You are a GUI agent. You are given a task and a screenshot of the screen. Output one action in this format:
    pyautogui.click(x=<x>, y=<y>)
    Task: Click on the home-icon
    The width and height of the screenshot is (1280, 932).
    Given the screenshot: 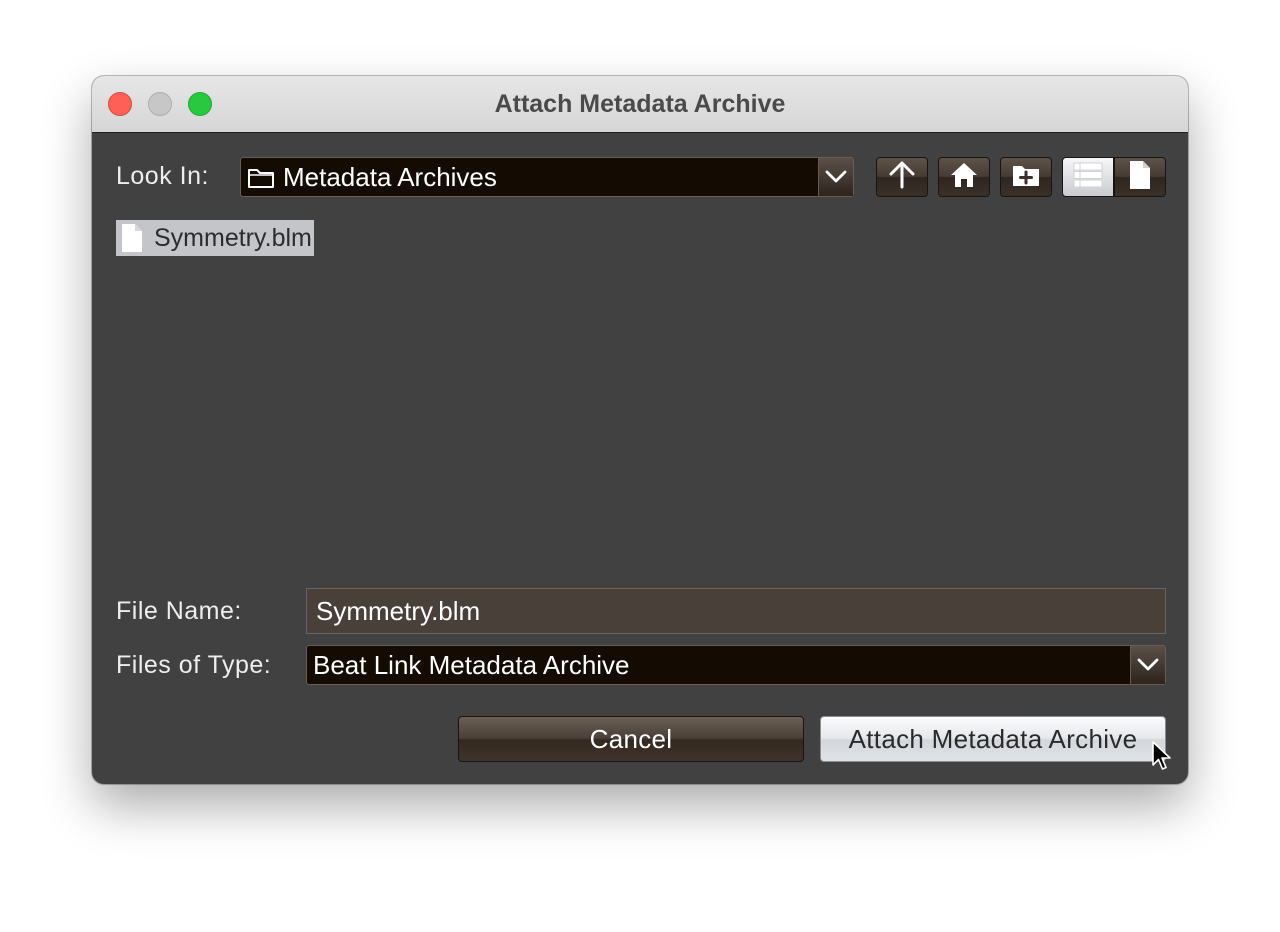 What is the action you would take?
    pyautogui.click(x=964, y=177)
    